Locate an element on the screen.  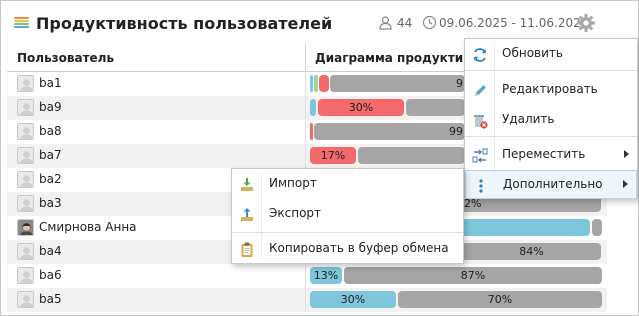
menu-label-more: Дополнительно is located at coordinates (553, 184).